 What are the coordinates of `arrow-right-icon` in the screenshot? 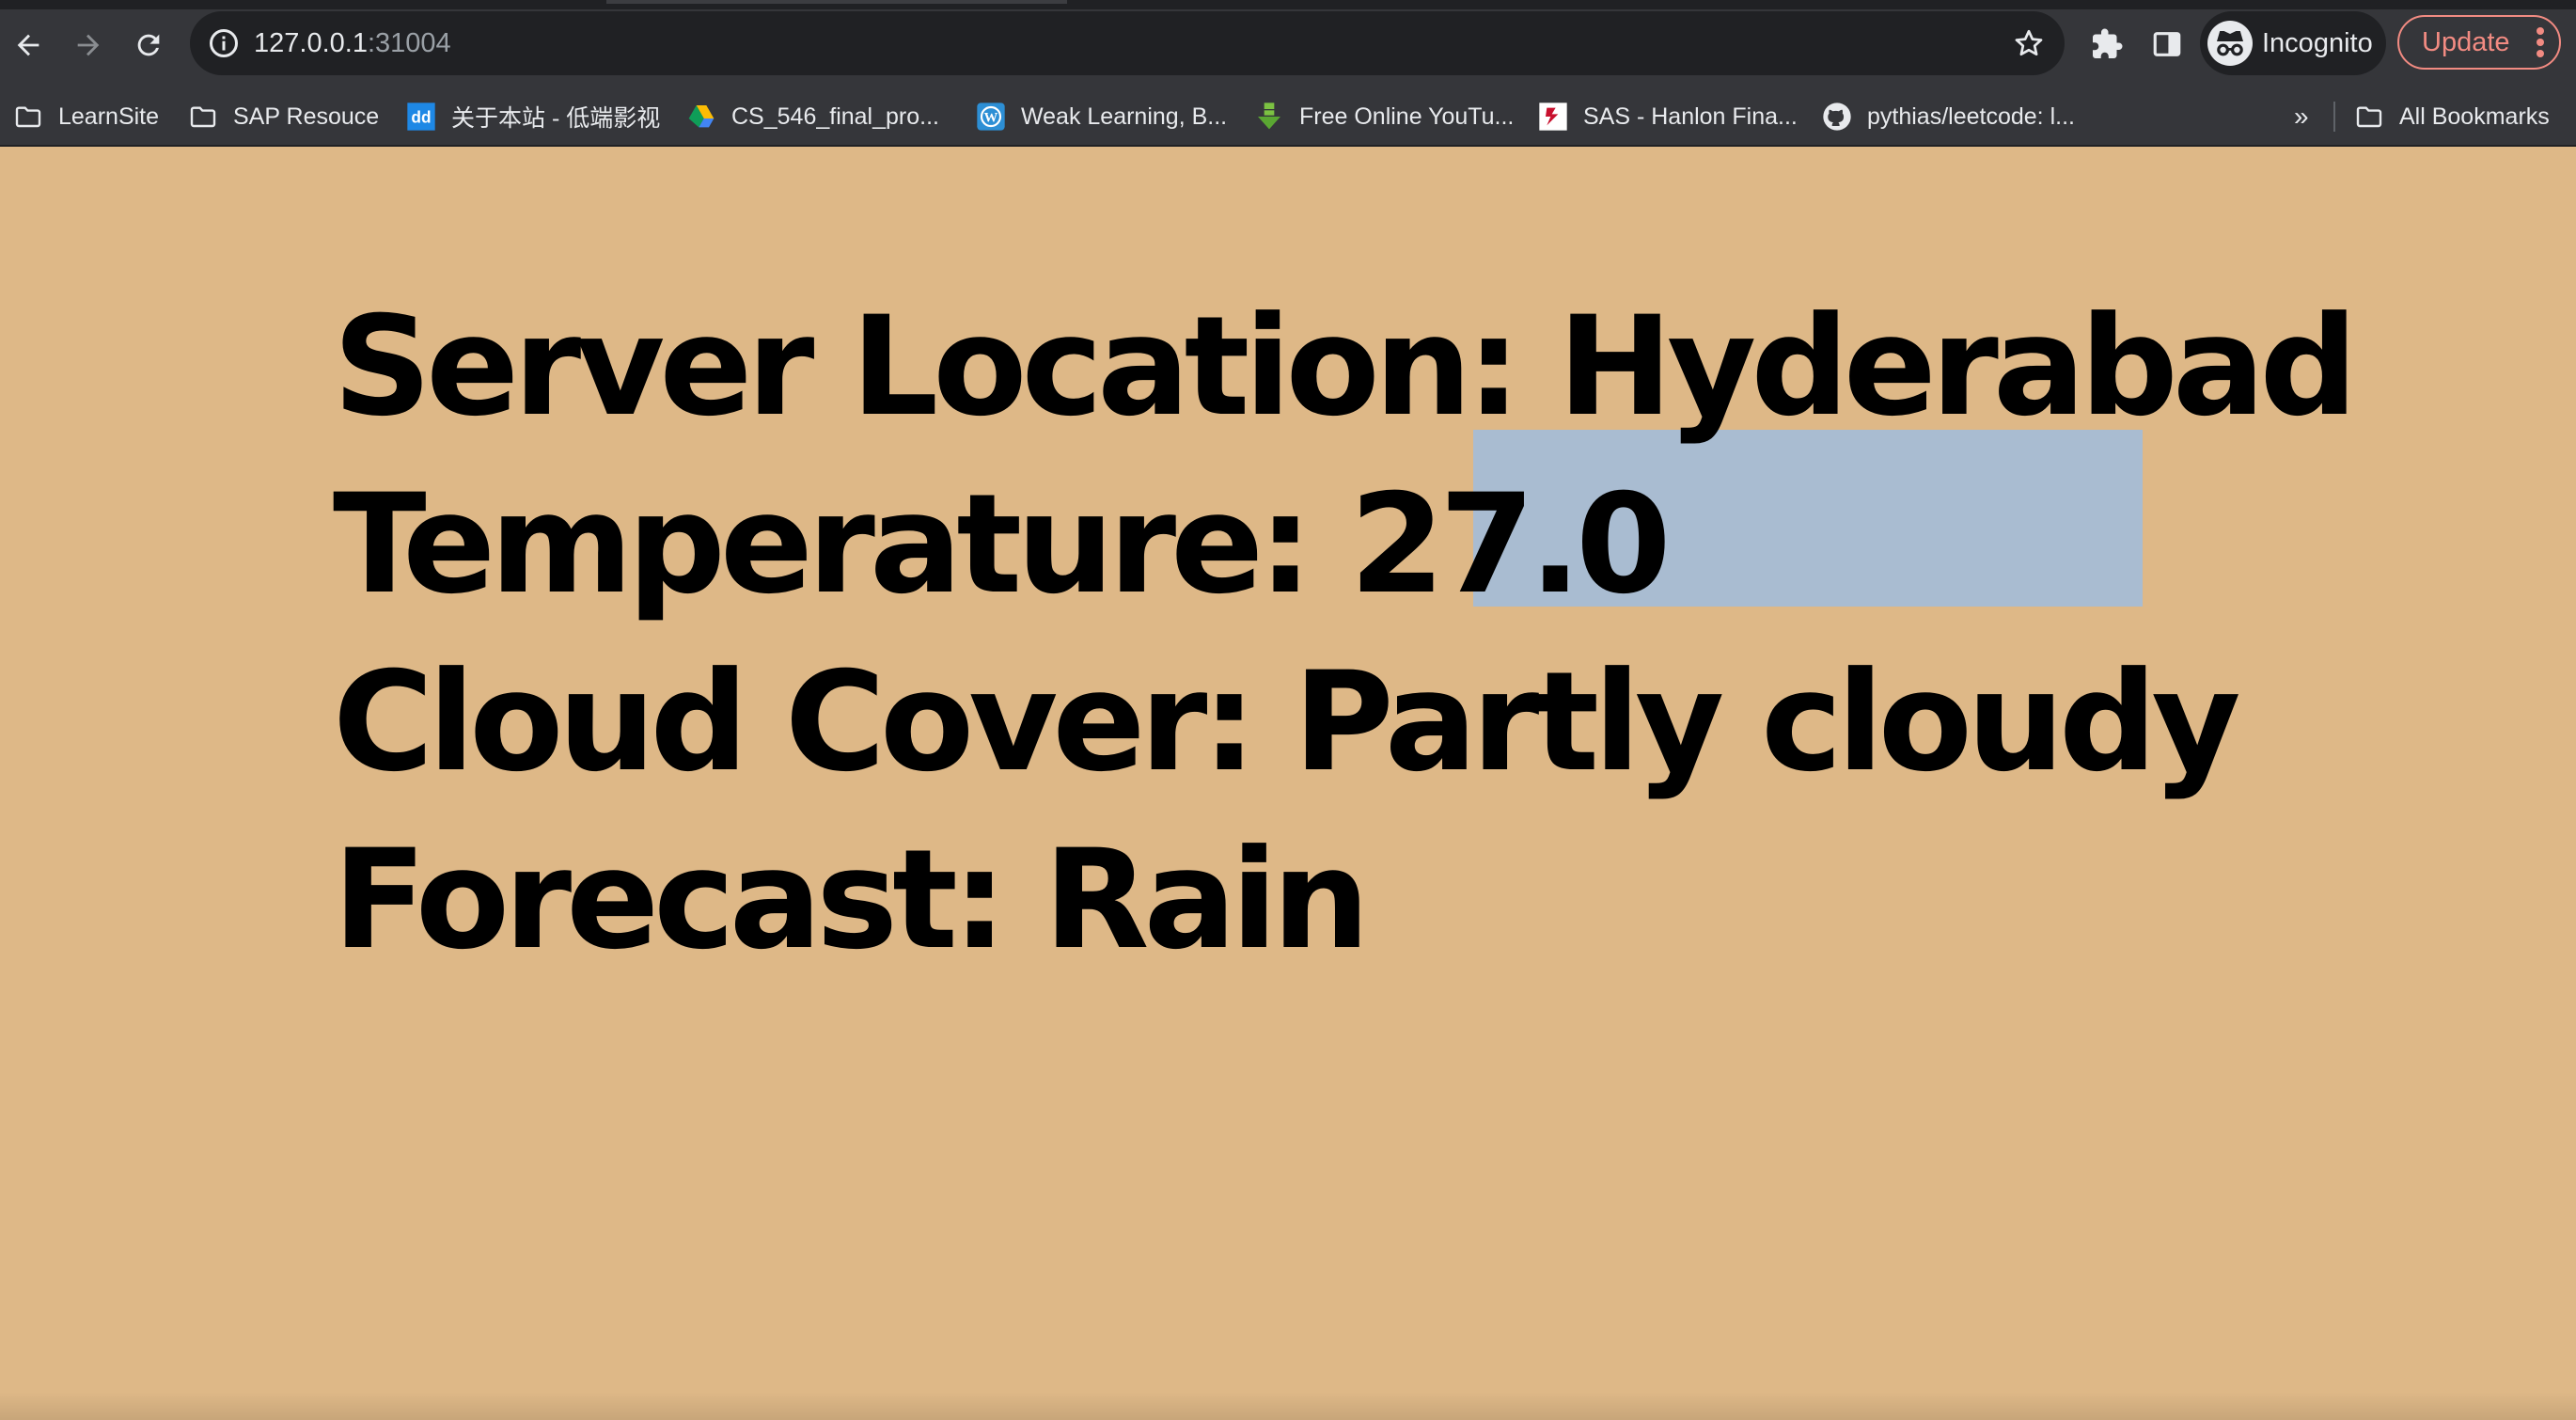 It's located at (89, 45).